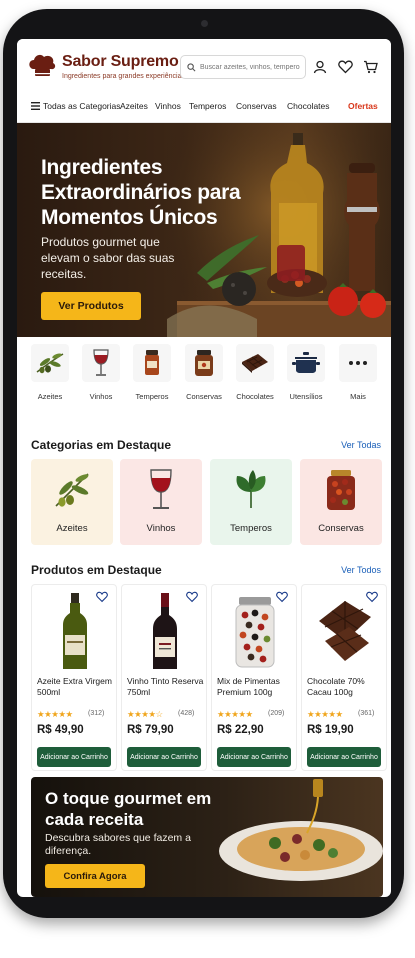 The width and height of the screenshot is (415, 958). What do you see at coordinates (306, 362) in the screenshot?
I see `pot-icon` at bounding box center [306, 362].